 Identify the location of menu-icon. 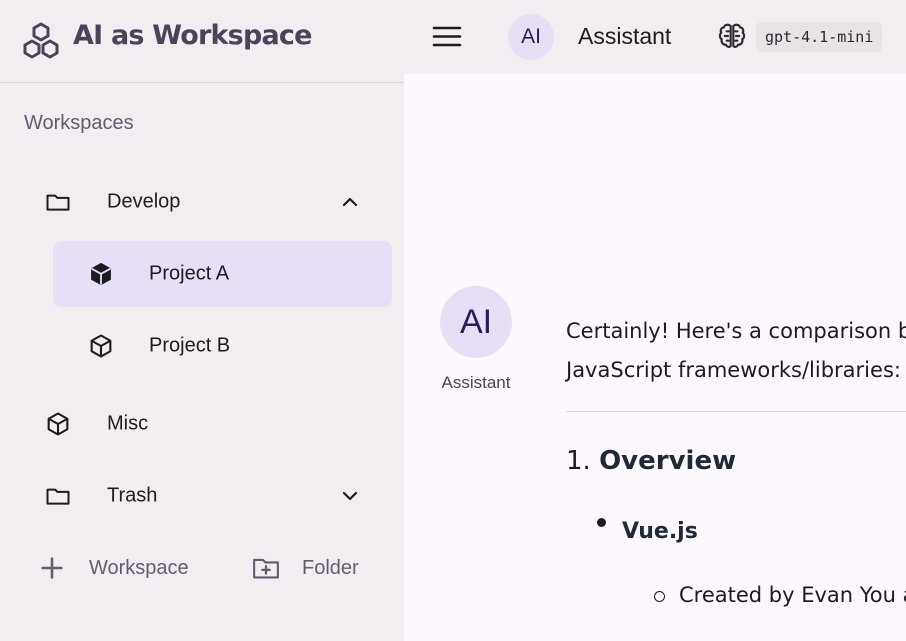
(447, 37).